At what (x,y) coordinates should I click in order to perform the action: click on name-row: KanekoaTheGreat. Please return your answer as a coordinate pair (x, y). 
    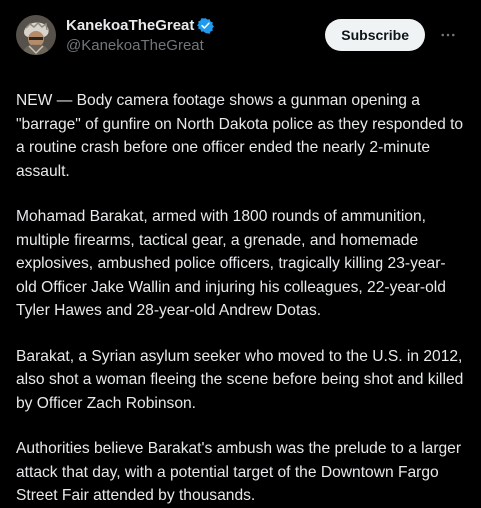
    Looking at the image, I should click on (140, 25).